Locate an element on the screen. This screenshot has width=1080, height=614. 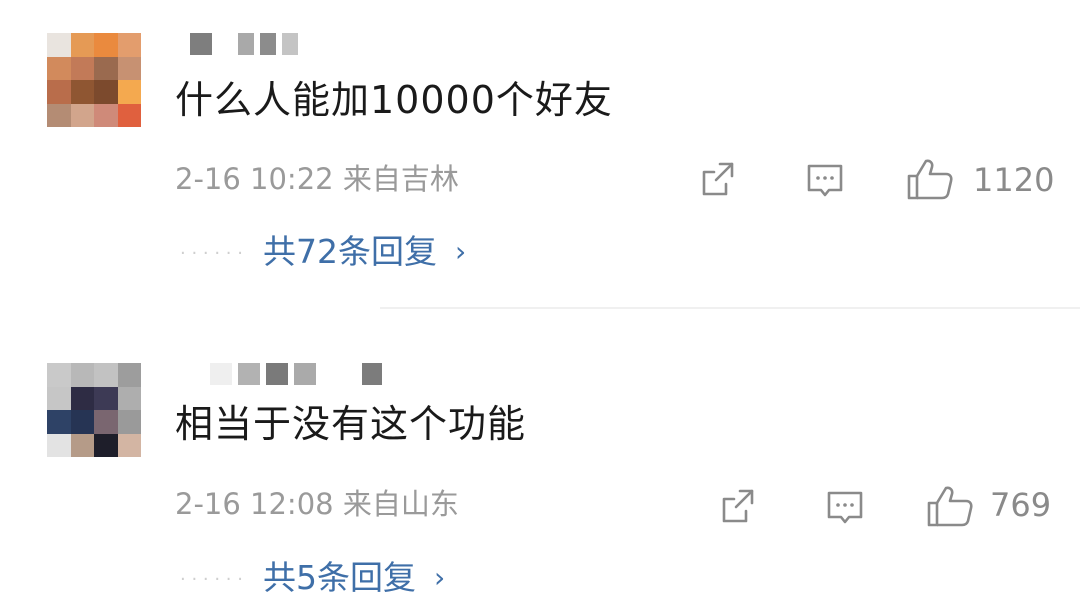
like-count: 1120 is located at coordinates (1014, 180).